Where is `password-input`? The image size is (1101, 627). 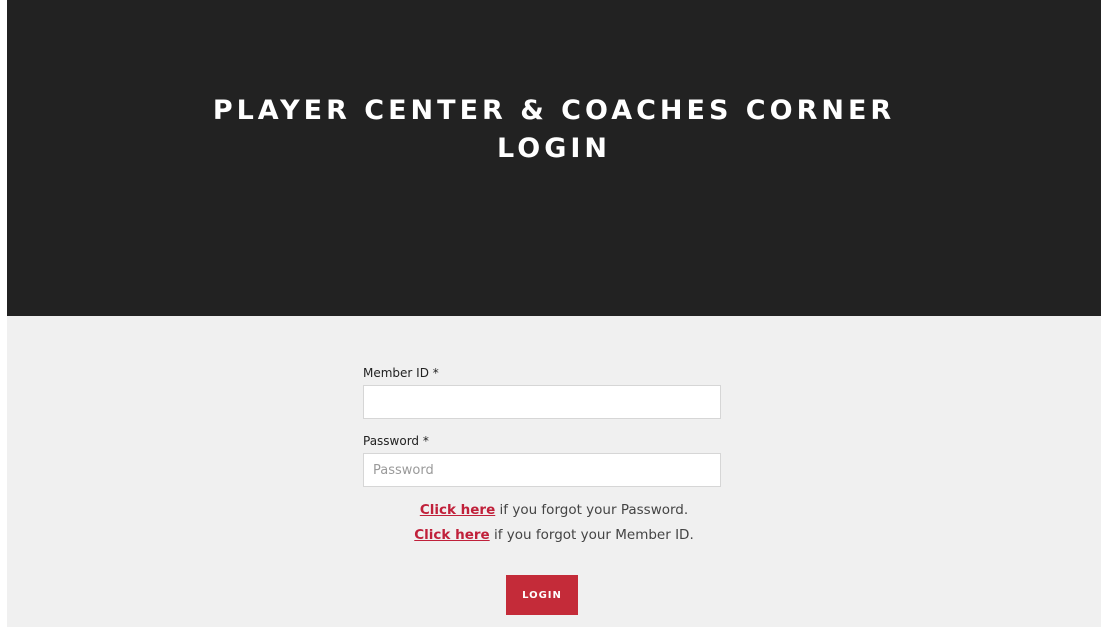 password-input is located at coordinates (542, 470).